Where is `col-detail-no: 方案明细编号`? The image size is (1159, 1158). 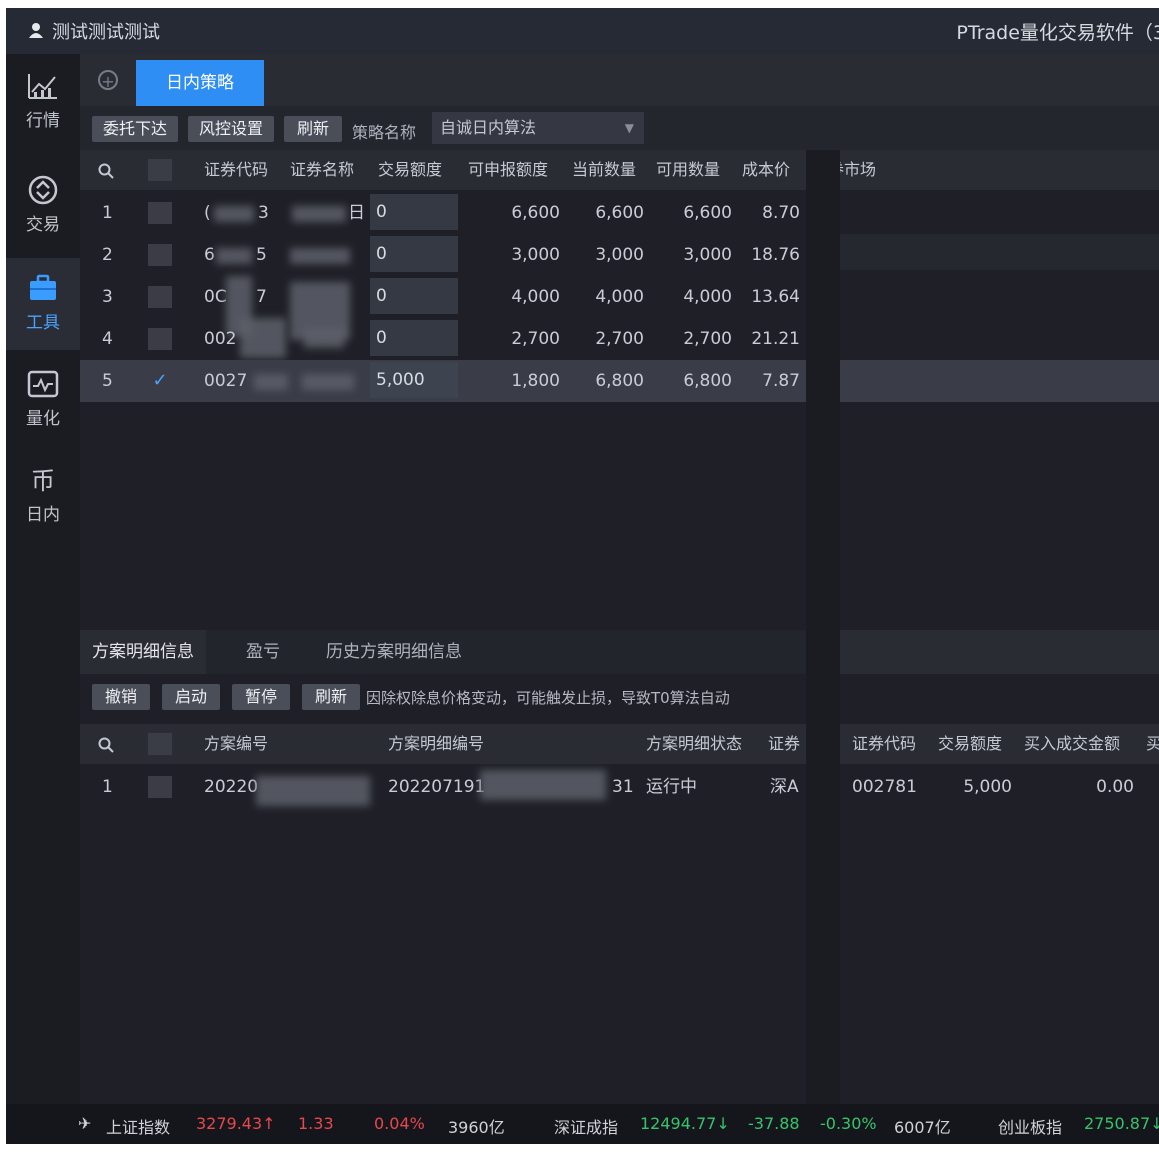 col-detail-no: 方案明细编号 is located at coordinates (436, 744).